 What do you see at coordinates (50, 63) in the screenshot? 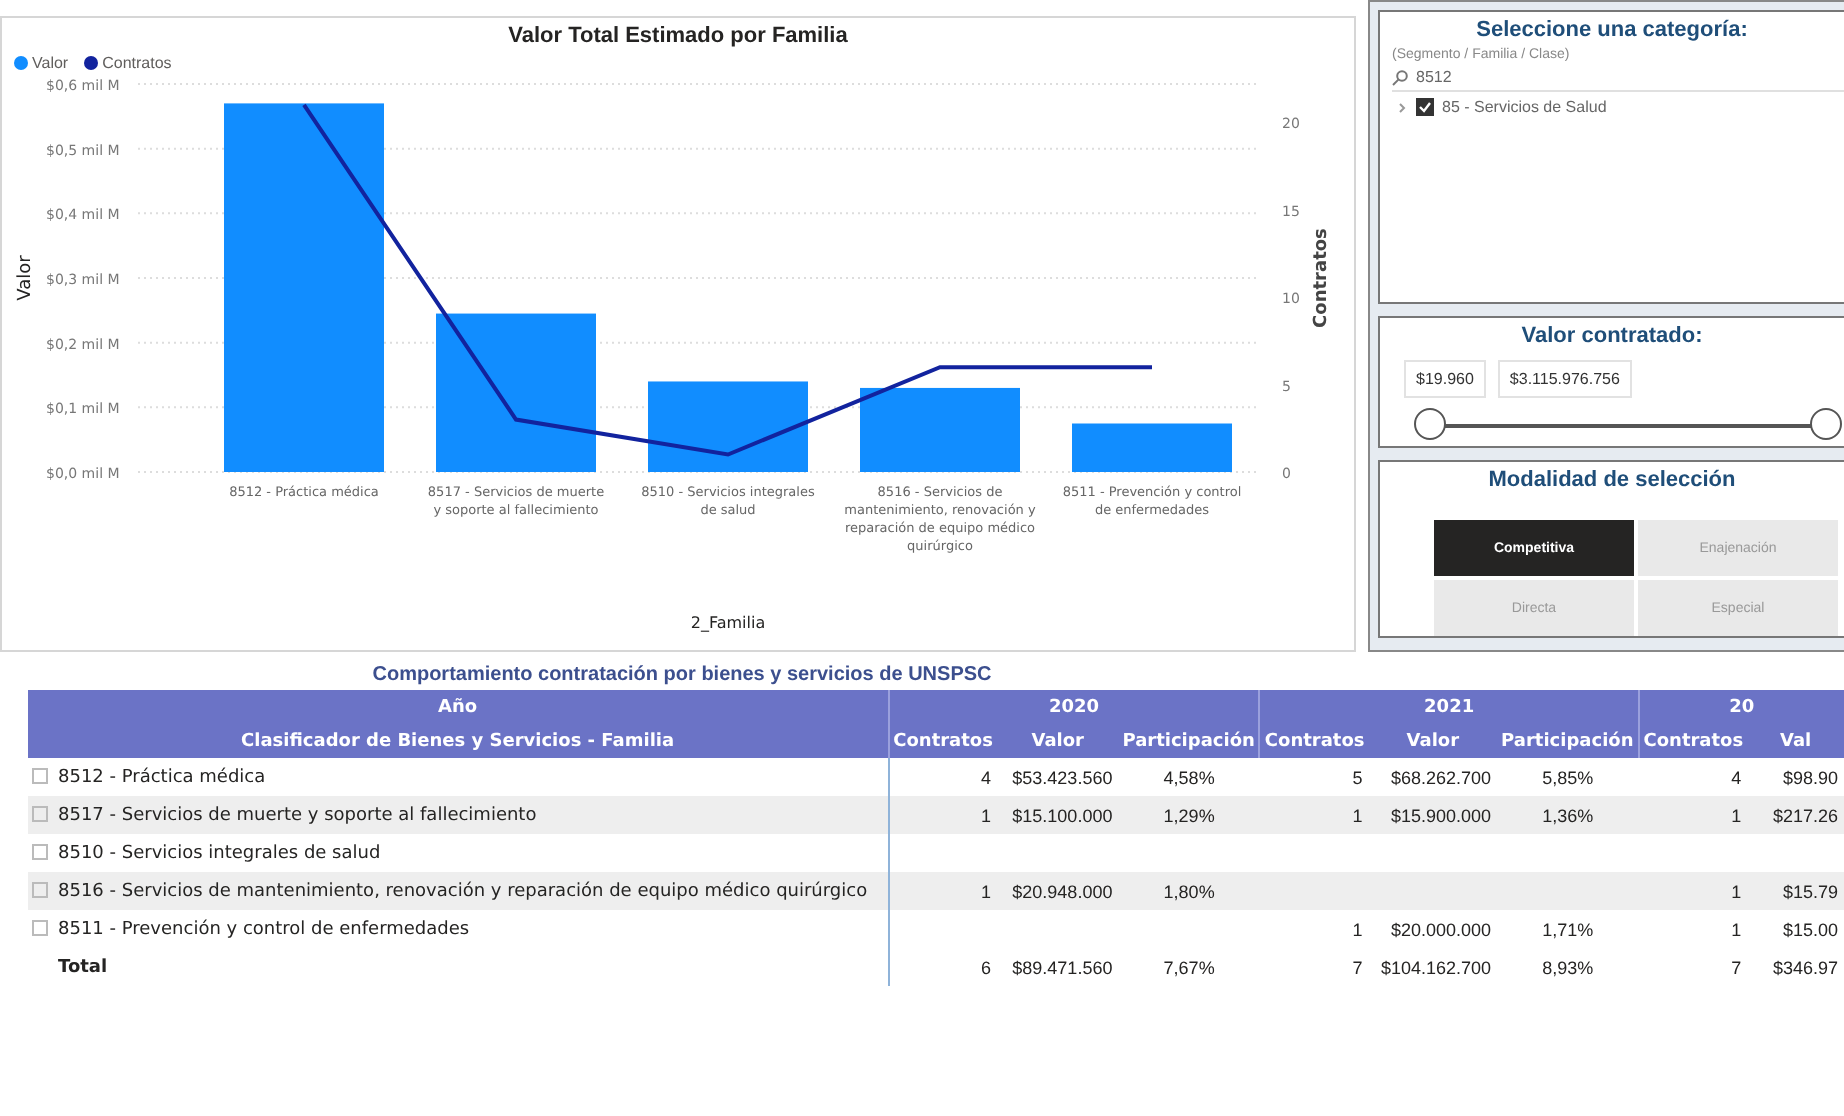
I see `legend-label: Valor` at bounding box center [50, 63].